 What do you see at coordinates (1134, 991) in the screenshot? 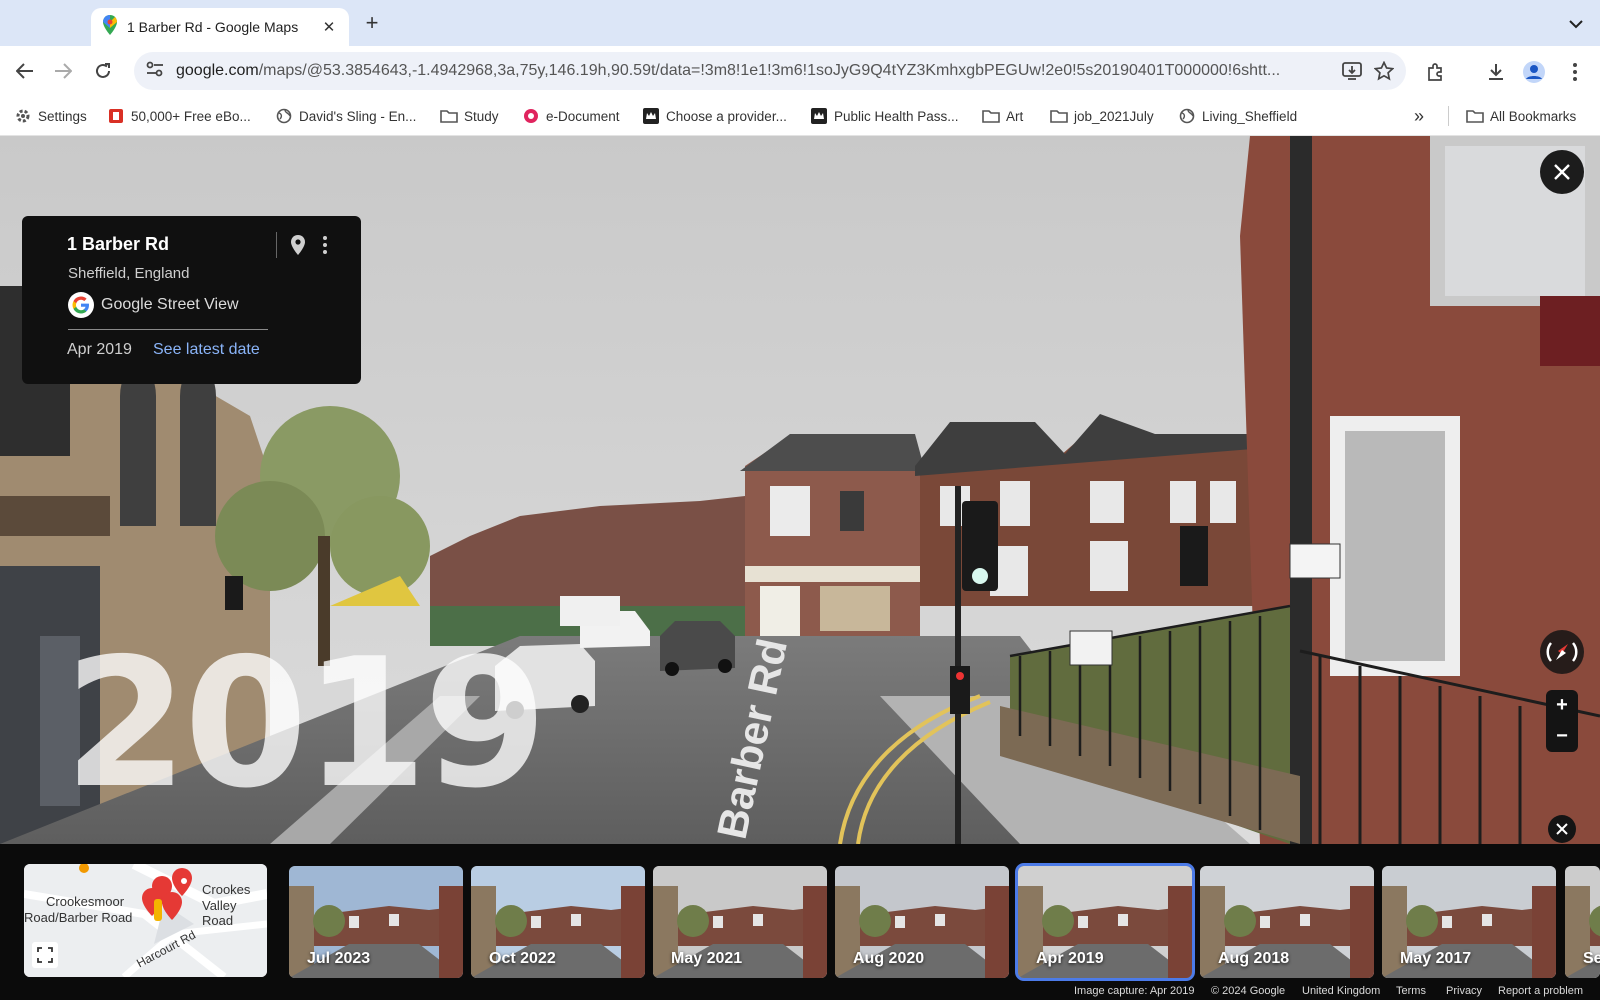
I see `image-capture-text: Image capture: Apr 2019` at bounding box center [1134, 991].